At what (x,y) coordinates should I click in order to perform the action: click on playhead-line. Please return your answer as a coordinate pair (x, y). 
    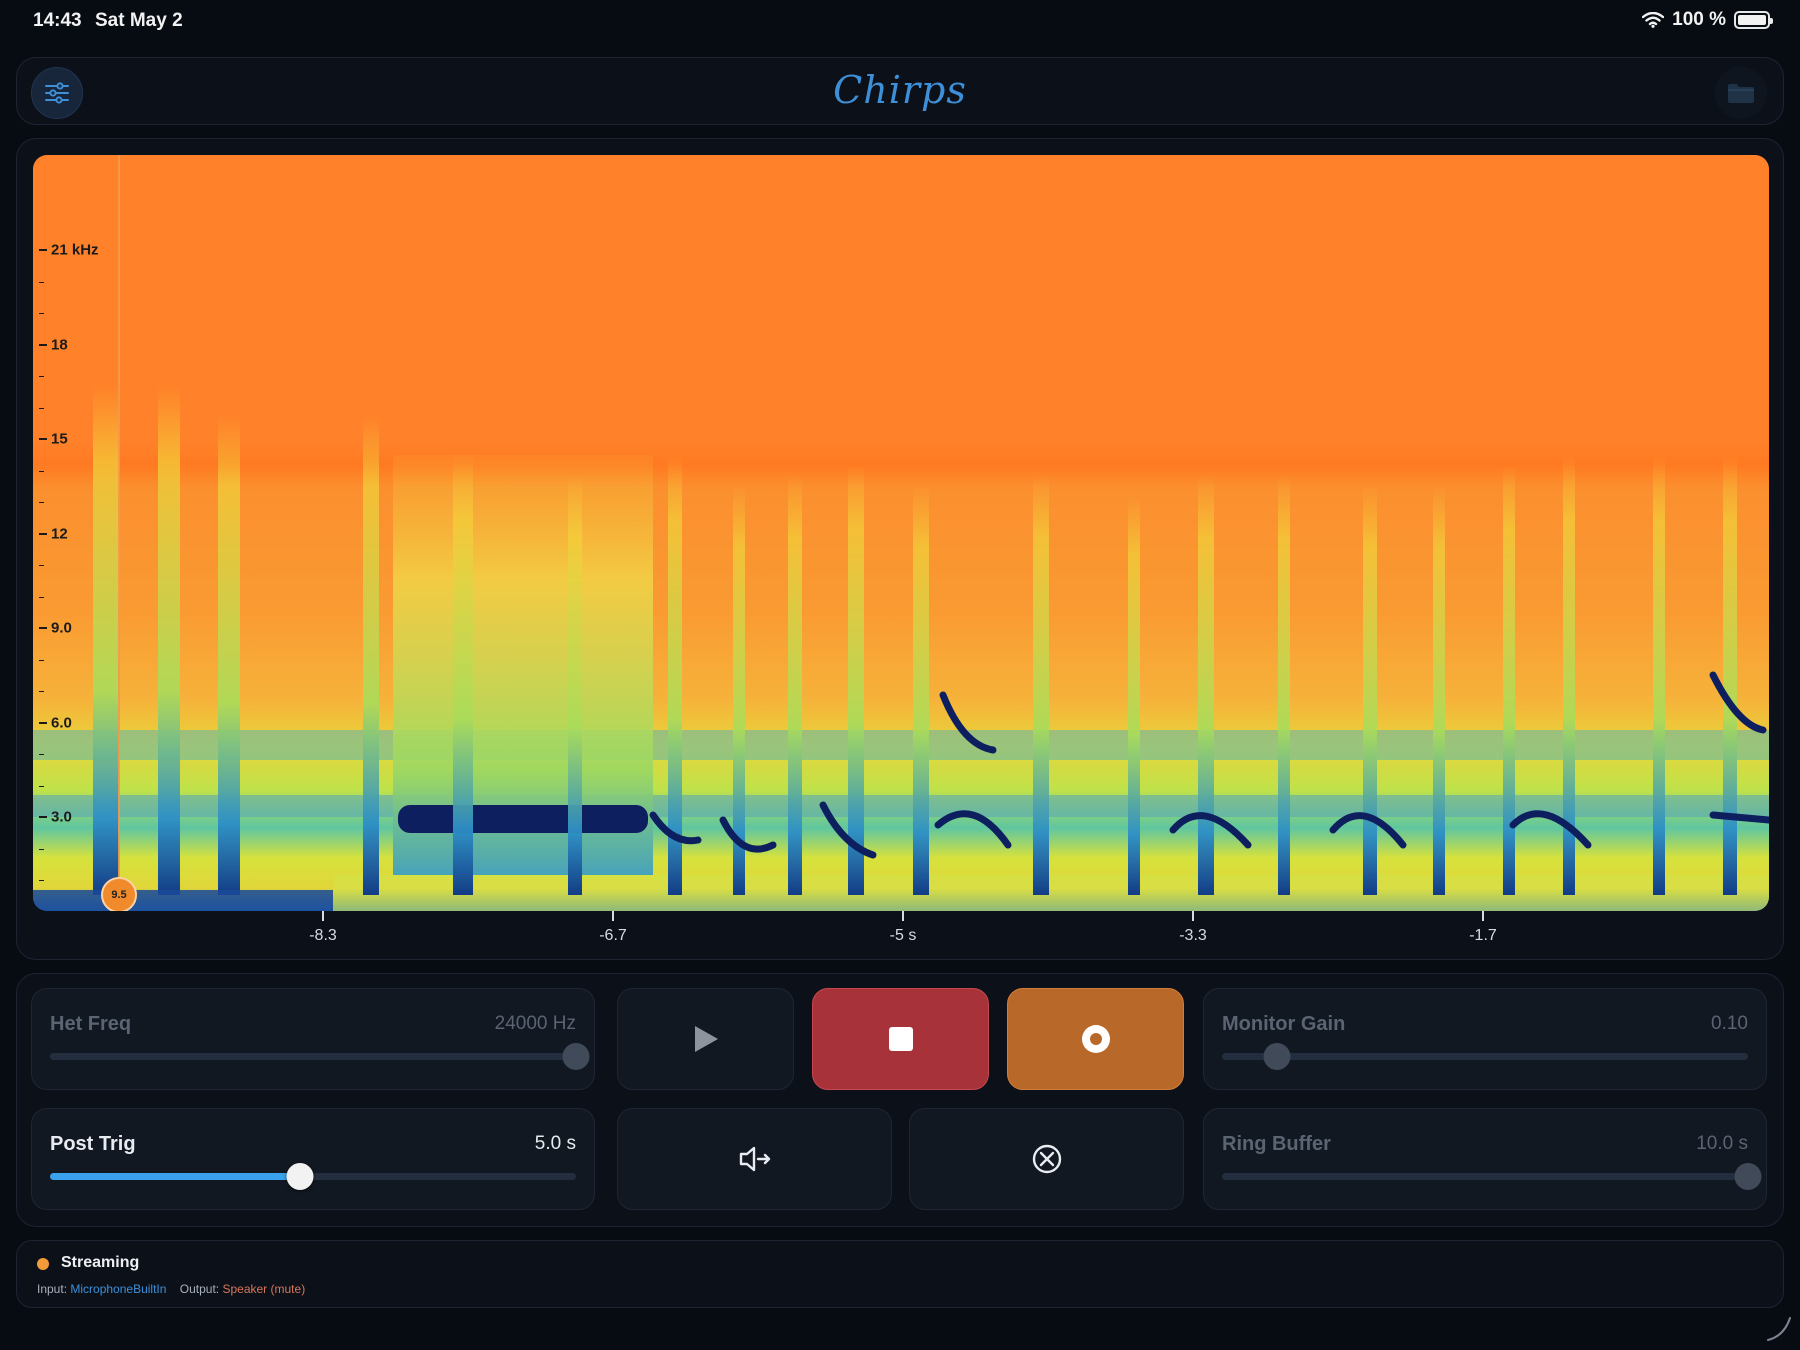
    Looking at the image, I should click on (119, 525).